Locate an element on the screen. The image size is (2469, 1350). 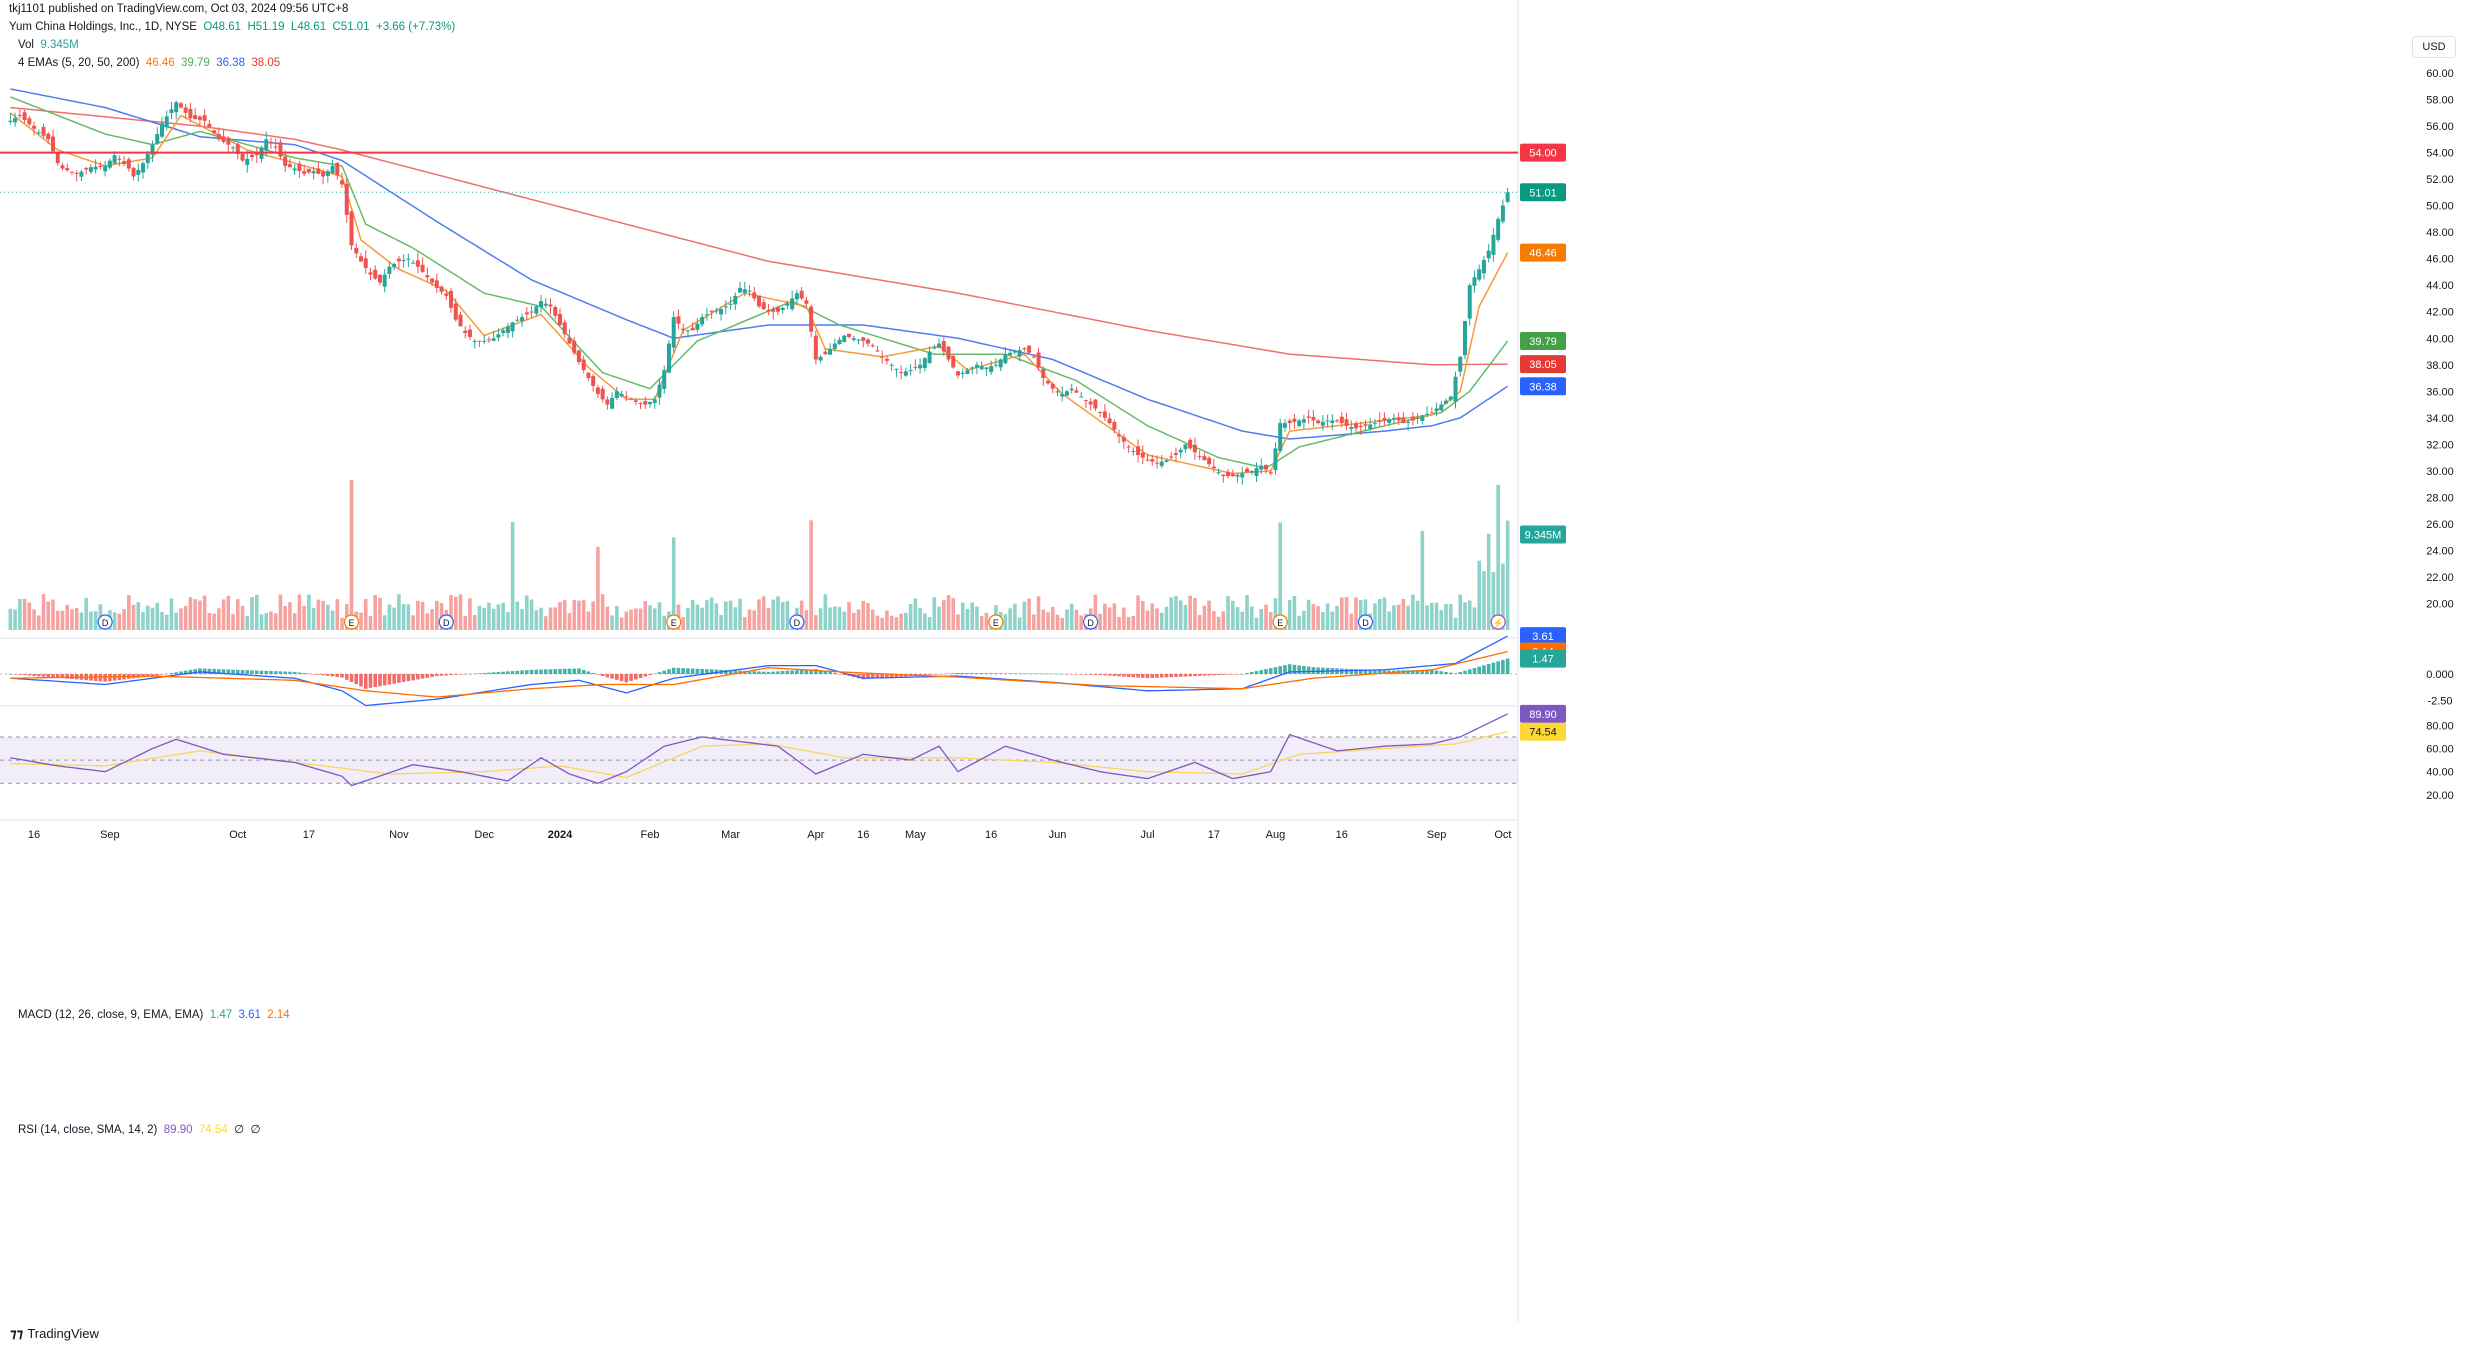
macd-signal-value: 2.14 is located at coordinates (278, 1015).